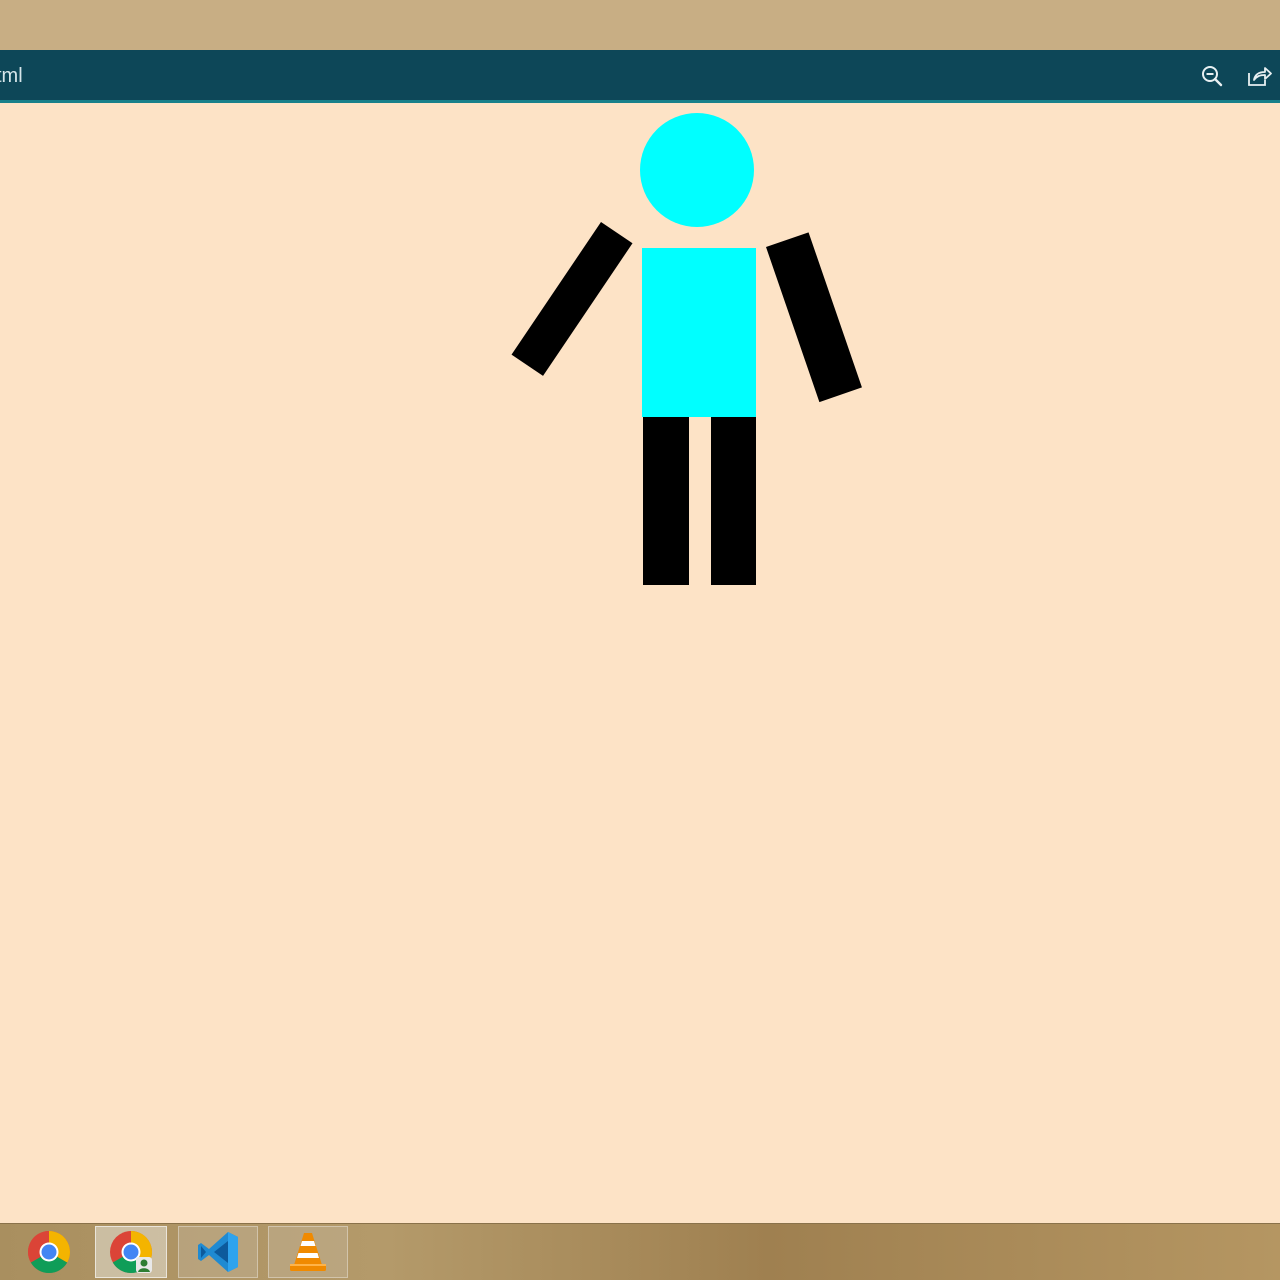  I want to click on vlc-icon, so click(308, 1252).